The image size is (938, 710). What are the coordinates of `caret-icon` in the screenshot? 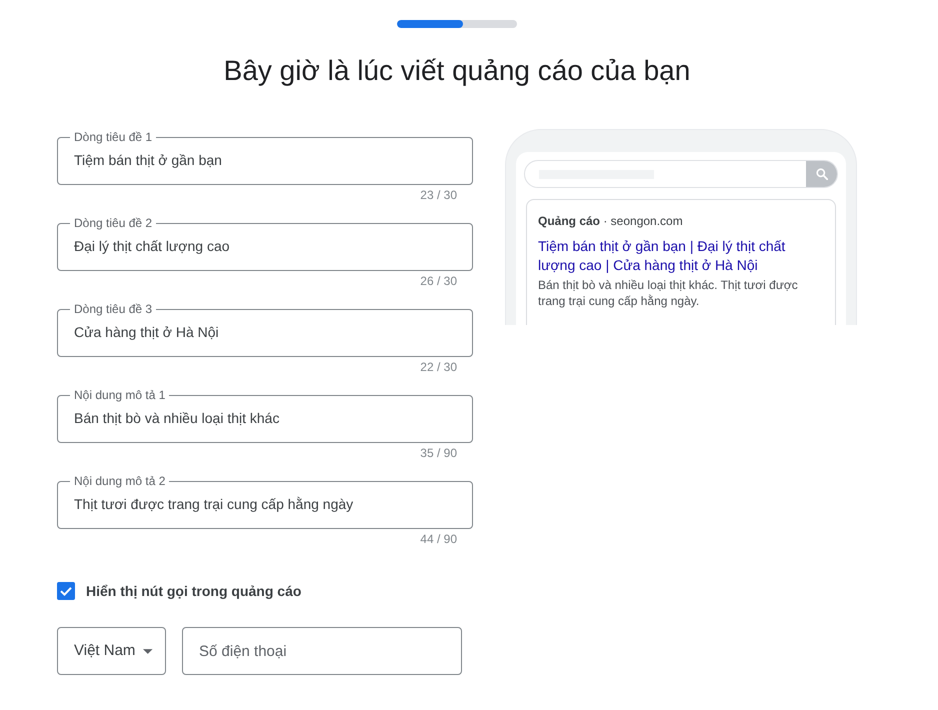 It's located at (148, 651).